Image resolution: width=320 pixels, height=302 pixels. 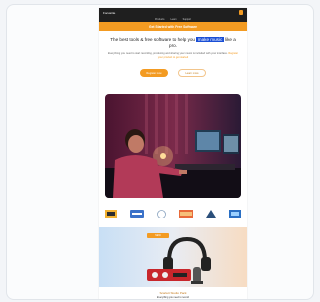 What do you see at coordinates (173, 297) in the screenshot?
I see `promo-subtitle: Everything you need to record` at bounding box center [173, 297].